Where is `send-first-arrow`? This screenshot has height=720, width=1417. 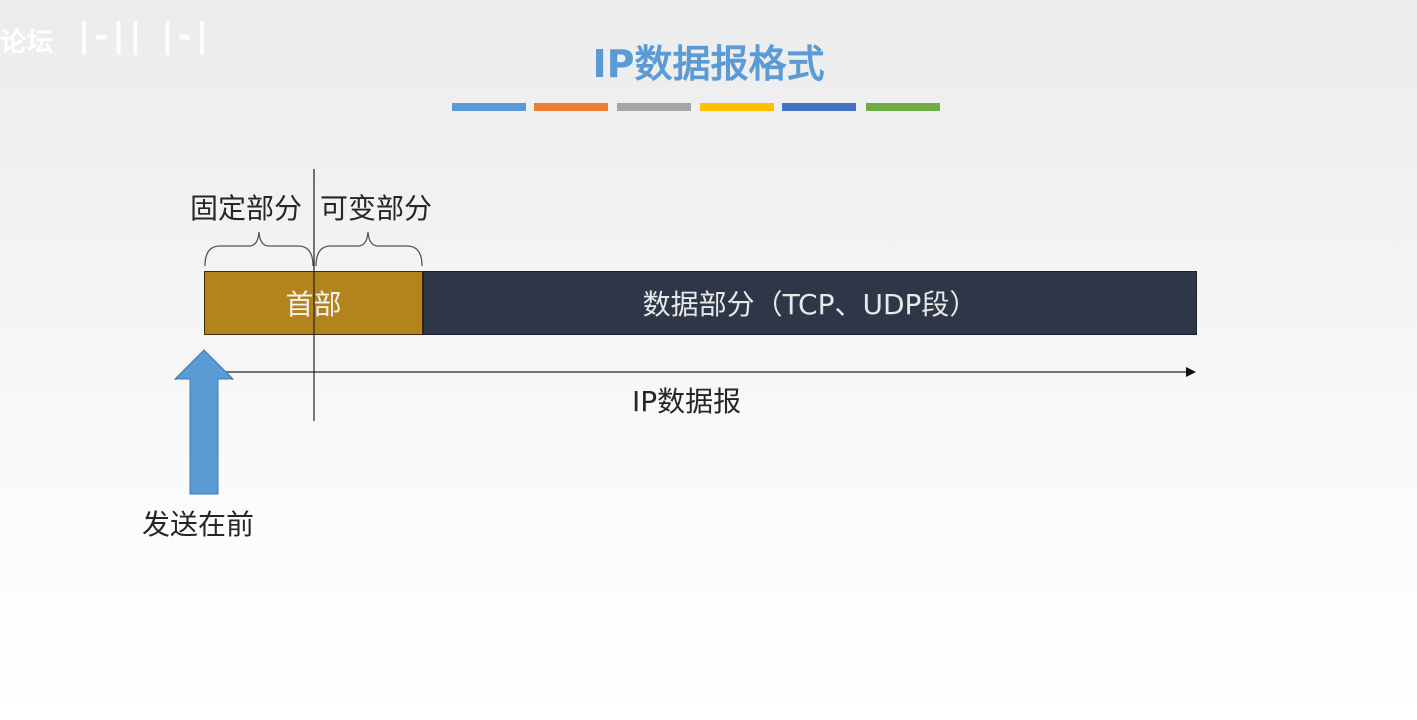
send-first-arrow is located at coordinates (204, 422).